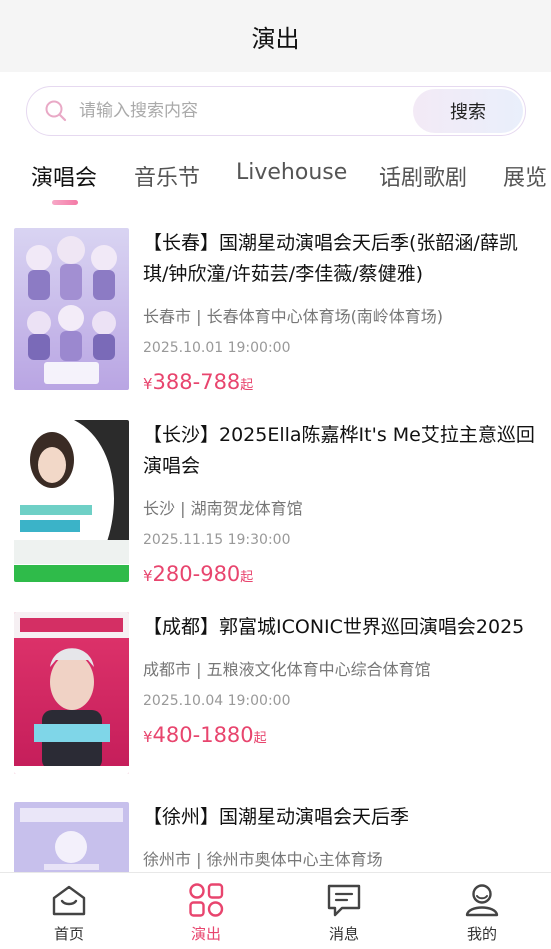  I want to click on active-tab-indicator, so click(65, 202).